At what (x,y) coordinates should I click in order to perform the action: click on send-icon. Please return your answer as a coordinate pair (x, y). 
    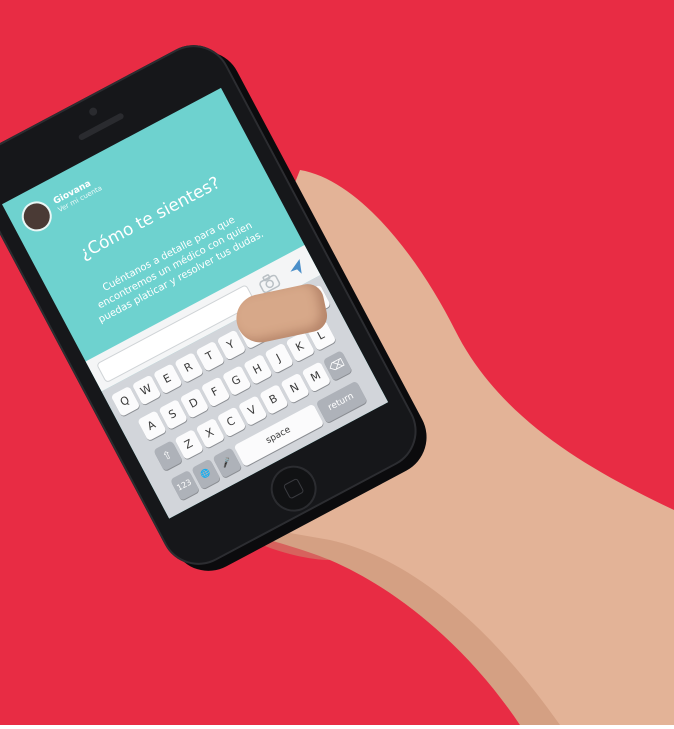
    Looking at the image, I should click on (296, 268).